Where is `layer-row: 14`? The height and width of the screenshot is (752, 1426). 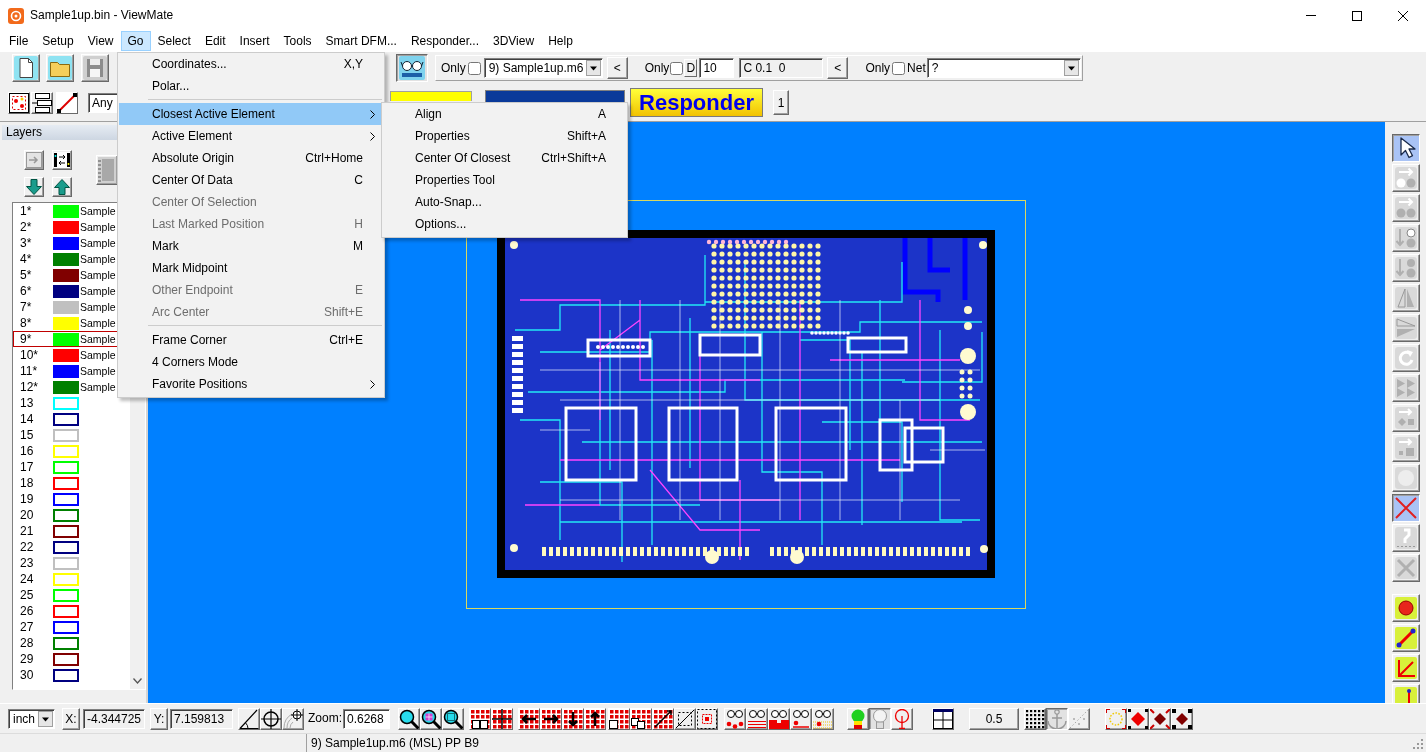
layer-row: 14 is located at coordinates (71, 419).